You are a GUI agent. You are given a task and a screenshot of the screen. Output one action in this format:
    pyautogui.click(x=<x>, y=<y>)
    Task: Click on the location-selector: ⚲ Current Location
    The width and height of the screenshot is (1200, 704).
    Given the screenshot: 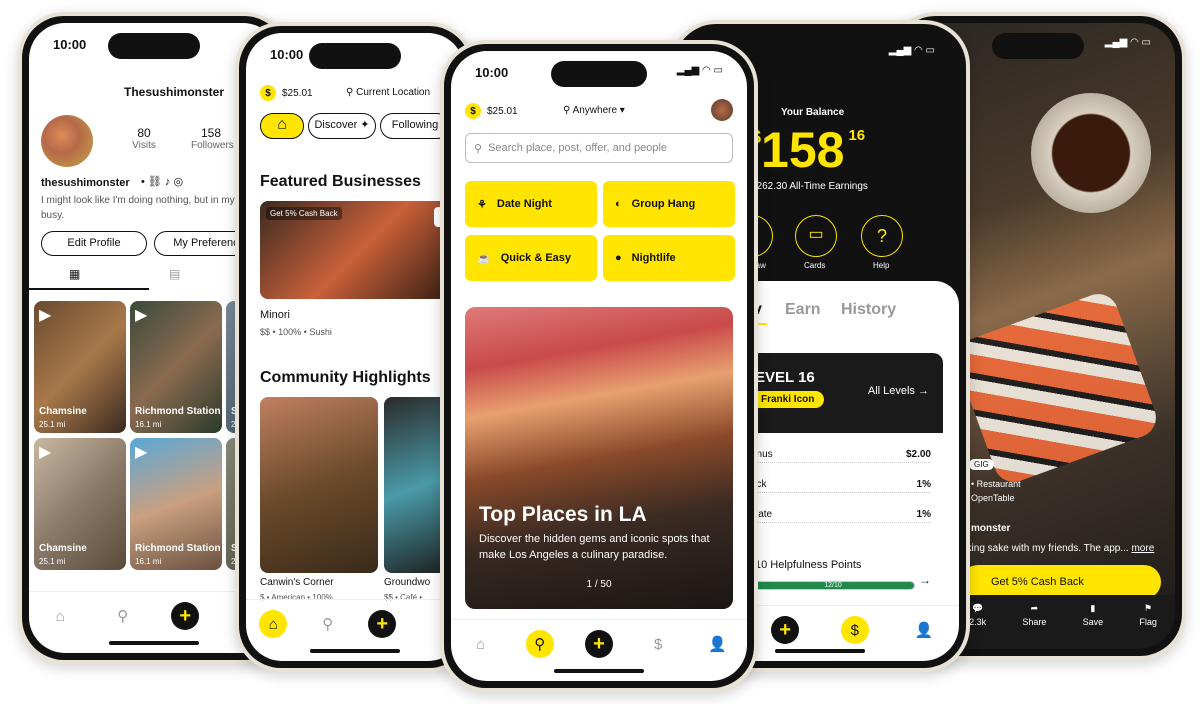 What is the action you would take?
    pyautogui.click(x=388, y=92)
    